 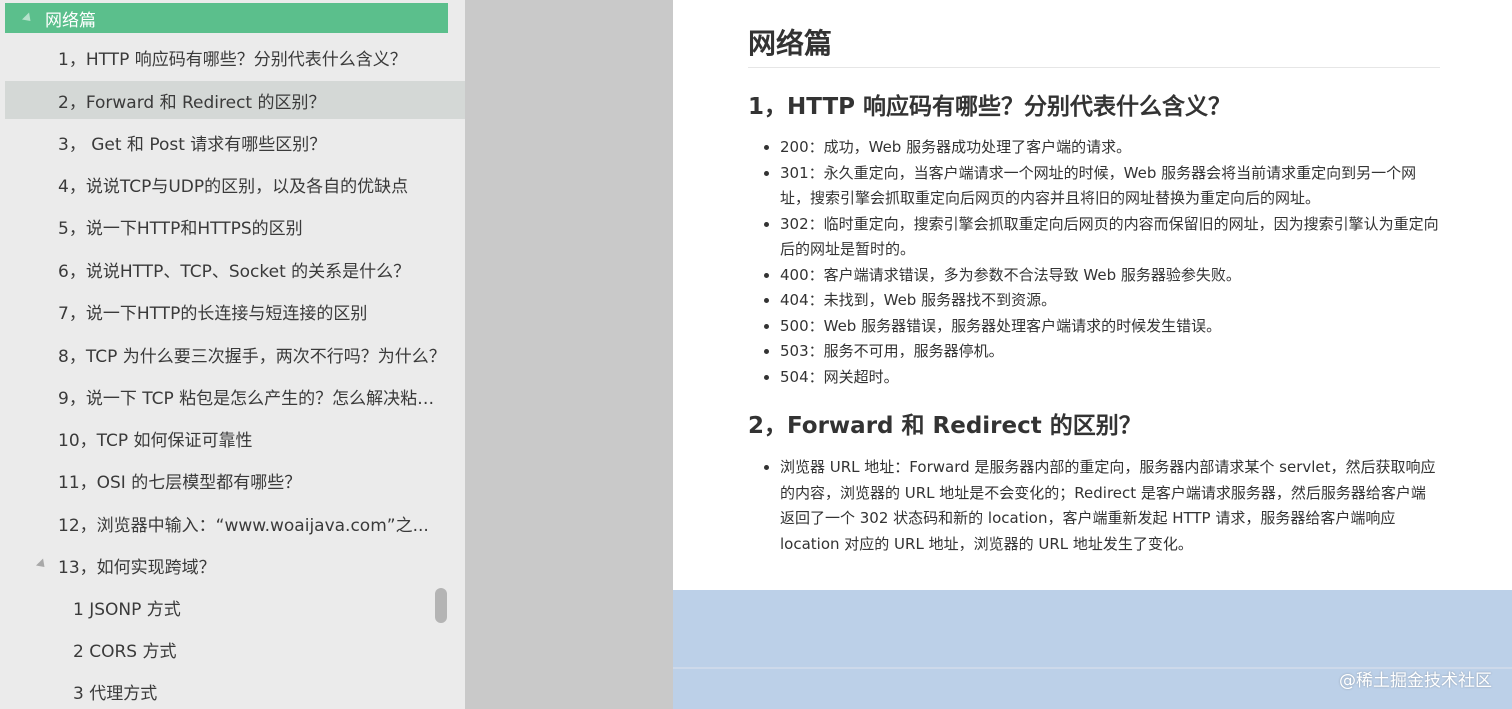 I want to click on toc-item-13: 13，如何实现跨域？, so click(x=235, y=565).